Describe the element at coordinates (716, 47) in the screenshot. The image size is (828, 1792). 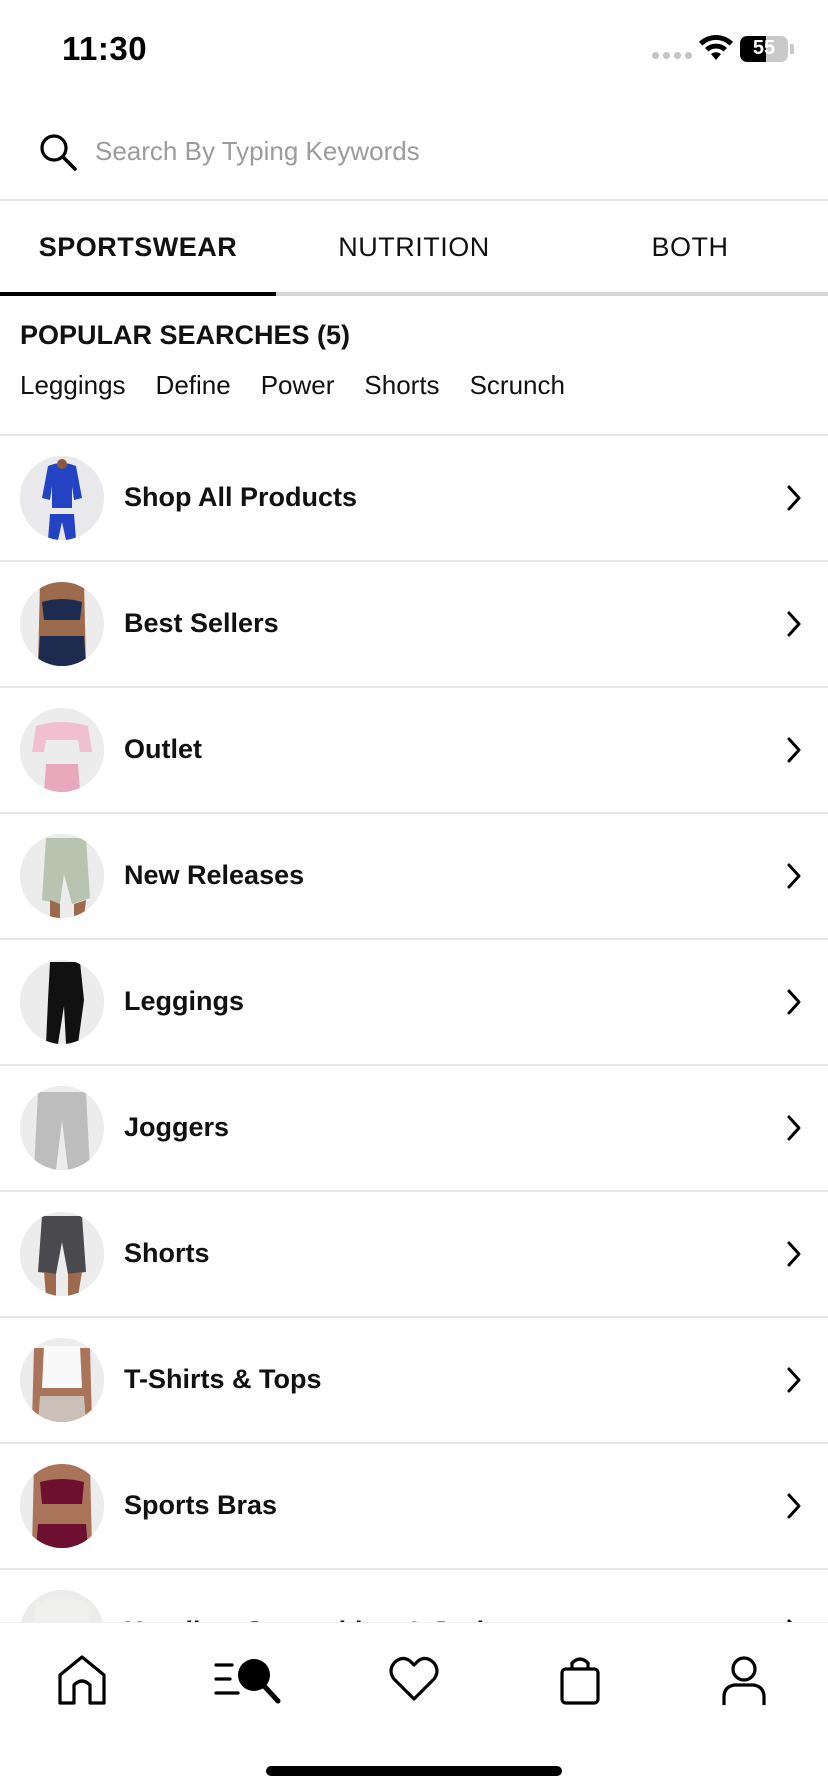
I see `wifi-icon` at that location.